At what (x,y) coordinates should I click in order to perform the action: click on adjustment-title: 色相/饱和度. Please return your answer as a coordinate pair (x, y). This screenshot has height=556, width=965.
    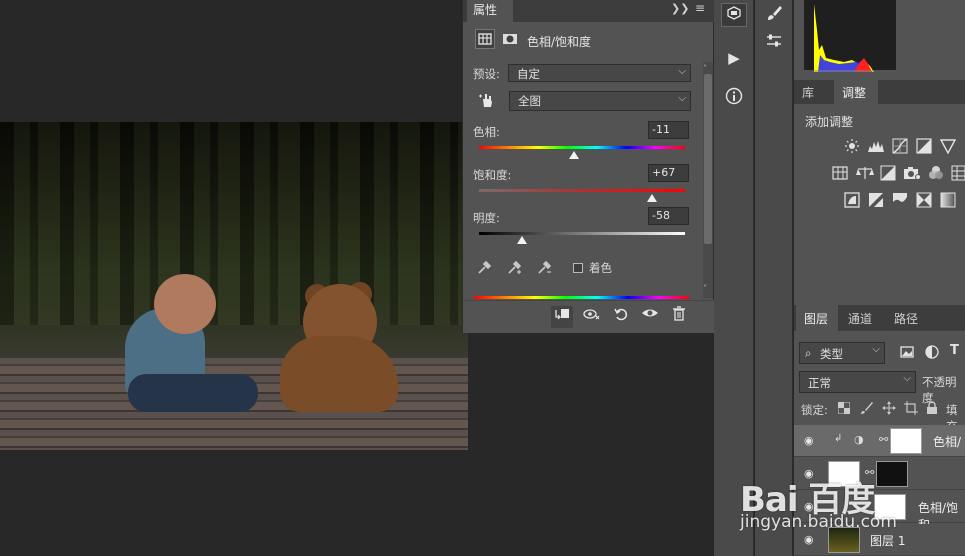
    Looking at the image, I should click on (559, 42).